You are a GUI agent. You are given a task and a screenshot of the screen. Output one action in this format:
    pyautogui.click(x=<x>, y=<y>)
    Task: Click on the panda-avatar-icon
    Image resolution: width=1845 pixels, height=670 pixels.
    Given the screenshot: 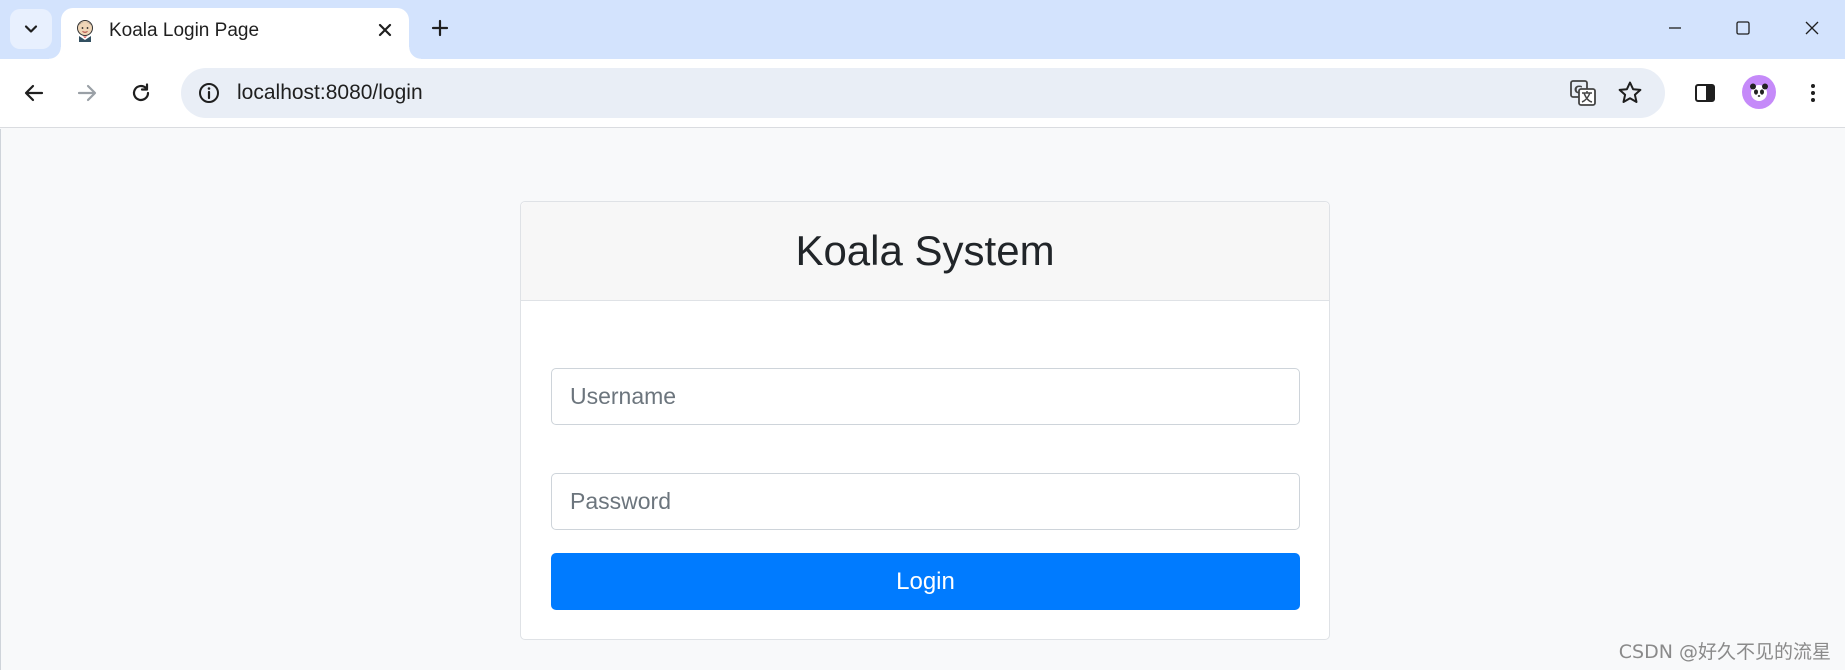 What is the action you would take?
    pyautogui.click(x=1759, y=92)
    